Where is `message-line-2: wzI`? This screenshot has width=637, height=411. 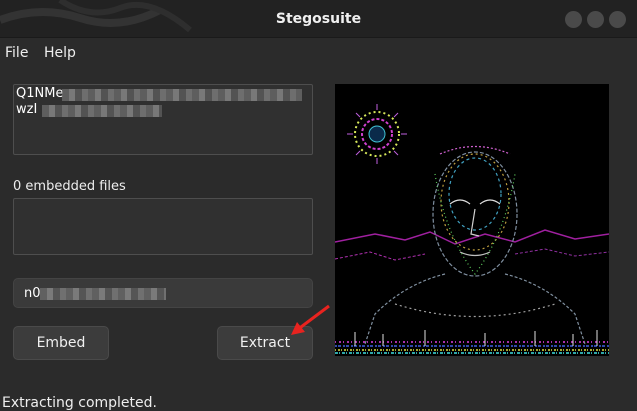 message-line-2: wzI is located at coordinates (27, 109).